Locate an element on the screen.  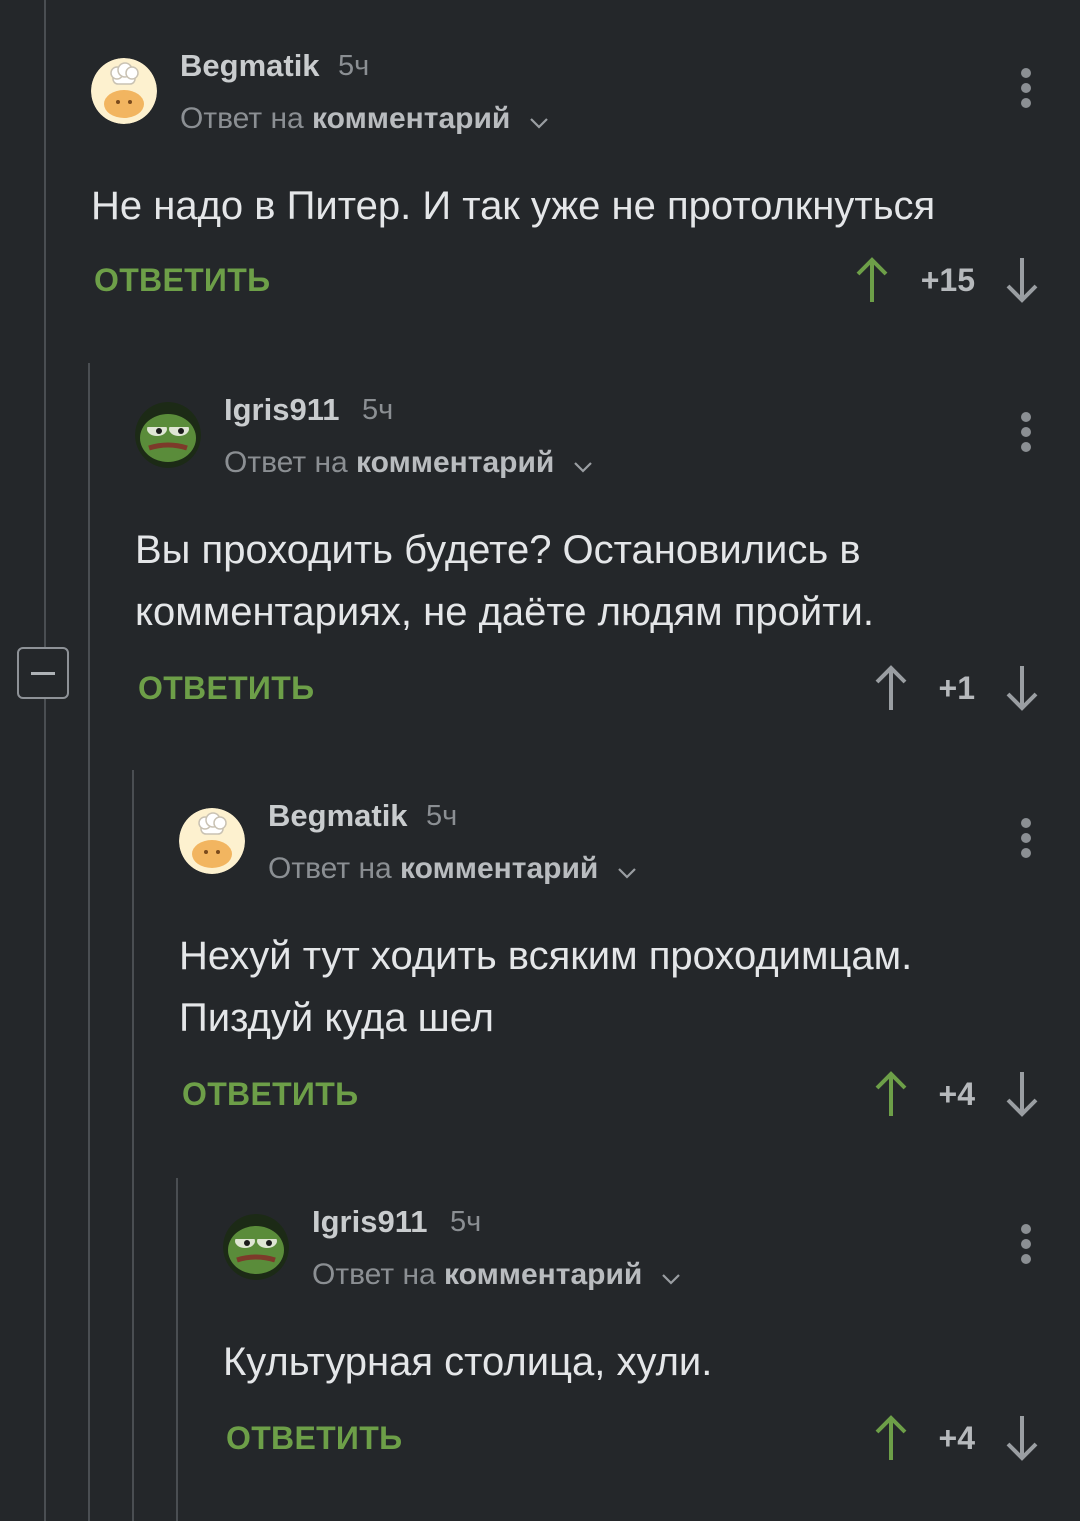
minus-square-icon is located at coordinates (43, 673).